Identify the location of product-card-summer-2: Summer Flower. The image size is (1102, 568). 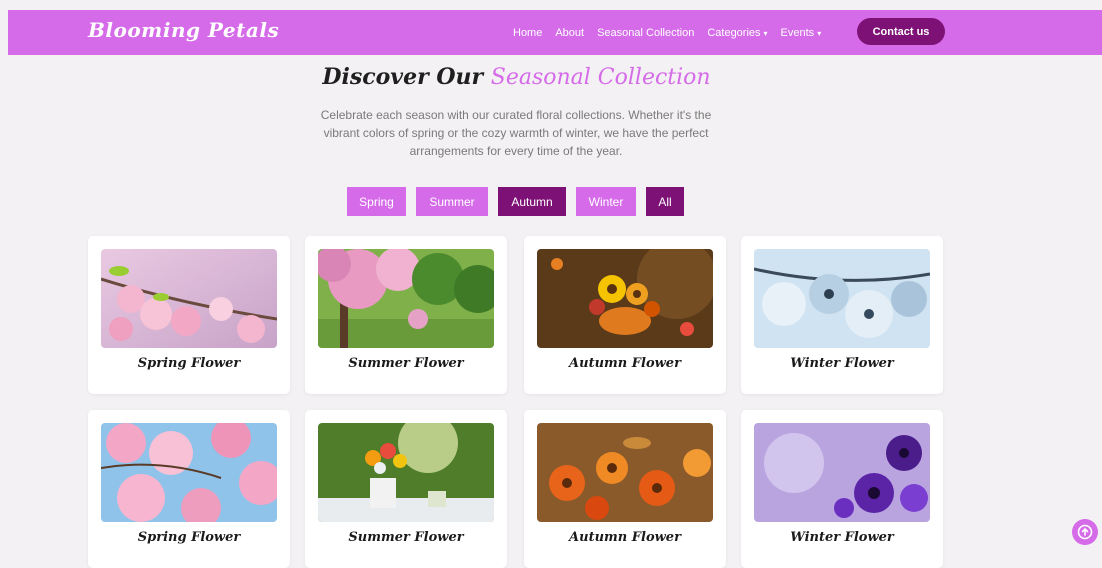
(406, 489).